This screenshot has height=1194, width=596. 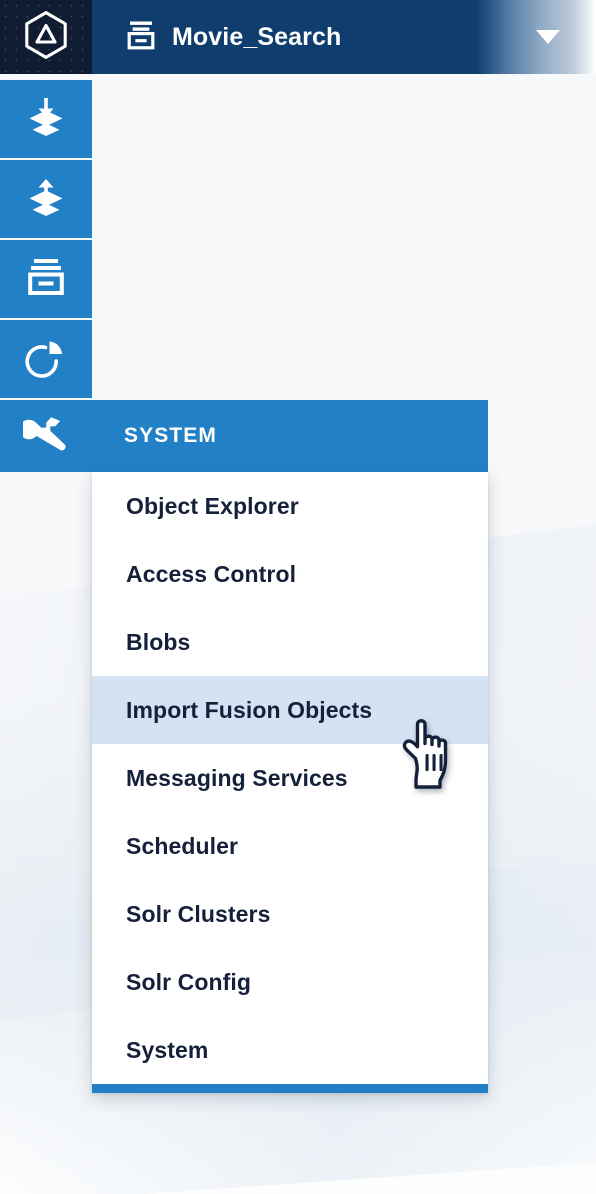 What do you see at coordinates (290, 642) in the screenshot?
I see `menu-item-blobs: Blobs` at bounding box center [290, 642].